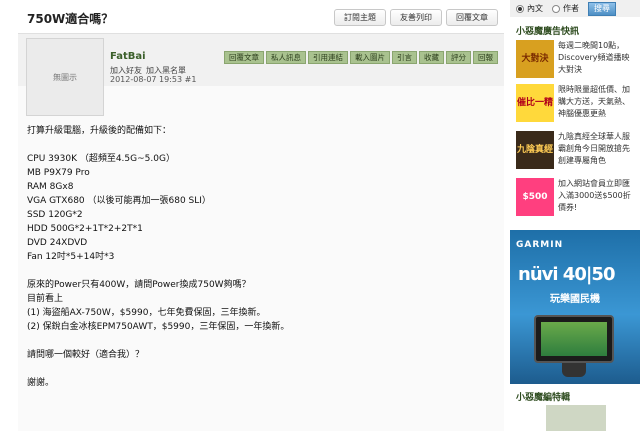  Describe the element at coordinates (556, 8) in the screenshot. I see `search-author-radio` at that location.